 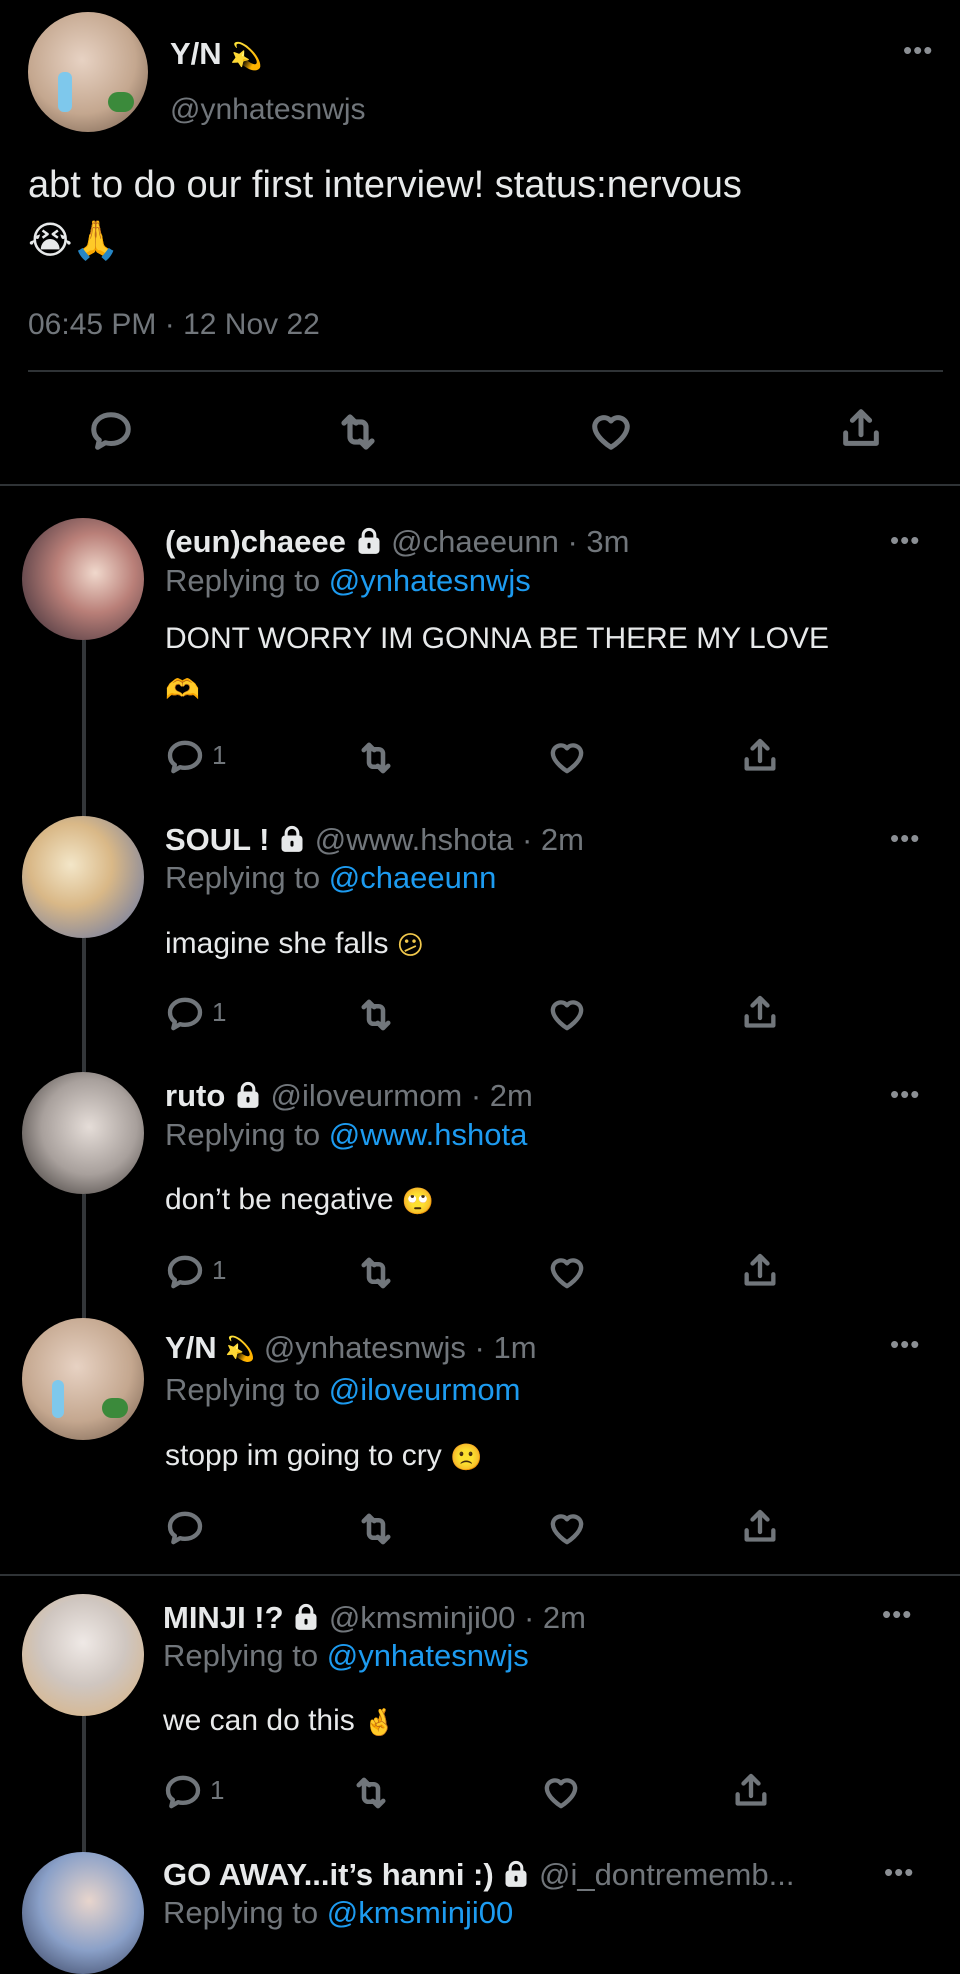 I want to click on reply-header: ruto @iloveurmom · 2m, so click(x=349, y=1096).